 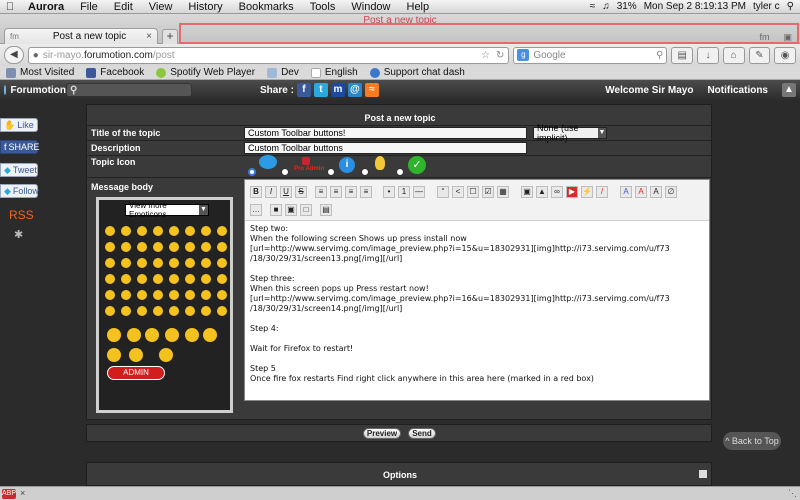 I want to click on reload-icon: ↻, so click(x=500, y=55).